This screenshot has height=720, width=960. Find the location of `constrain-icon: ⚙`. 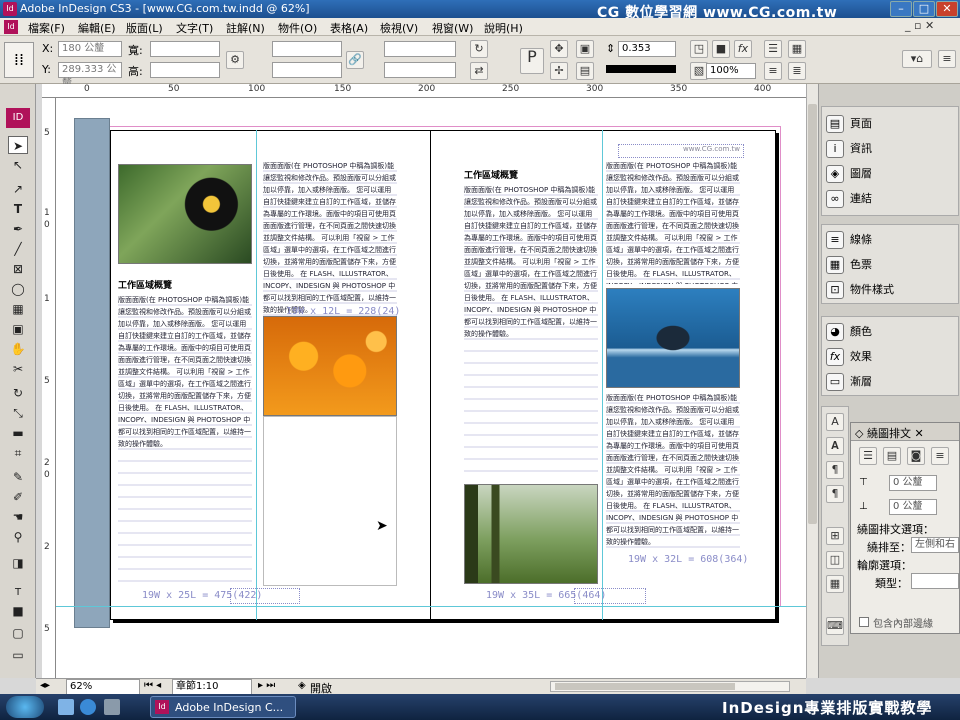

constrain-icon: ⚙ is located at coordinates (235, 60).